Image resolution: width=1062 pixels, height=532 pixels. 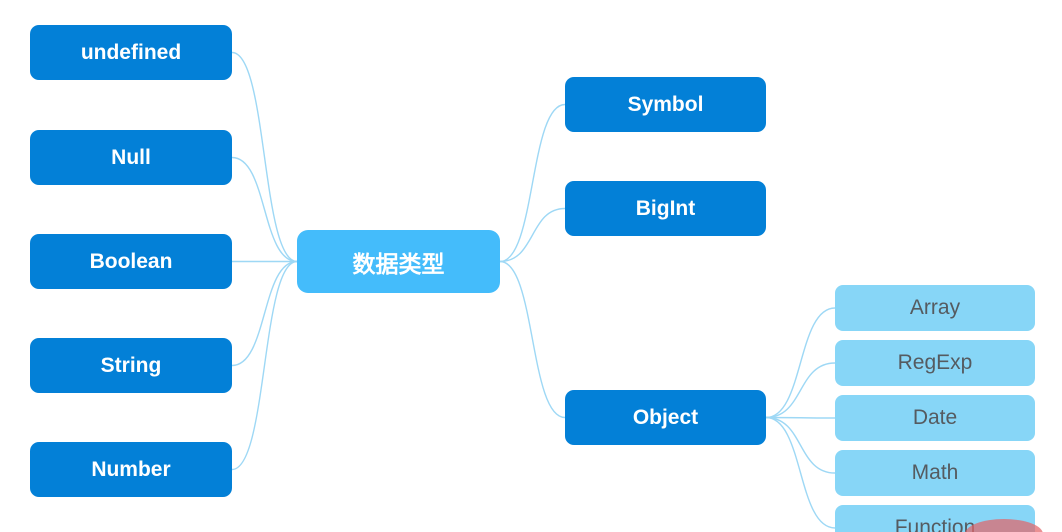 I want to click on root-node-data-types: 数据类型, so click(x=398, y=261).